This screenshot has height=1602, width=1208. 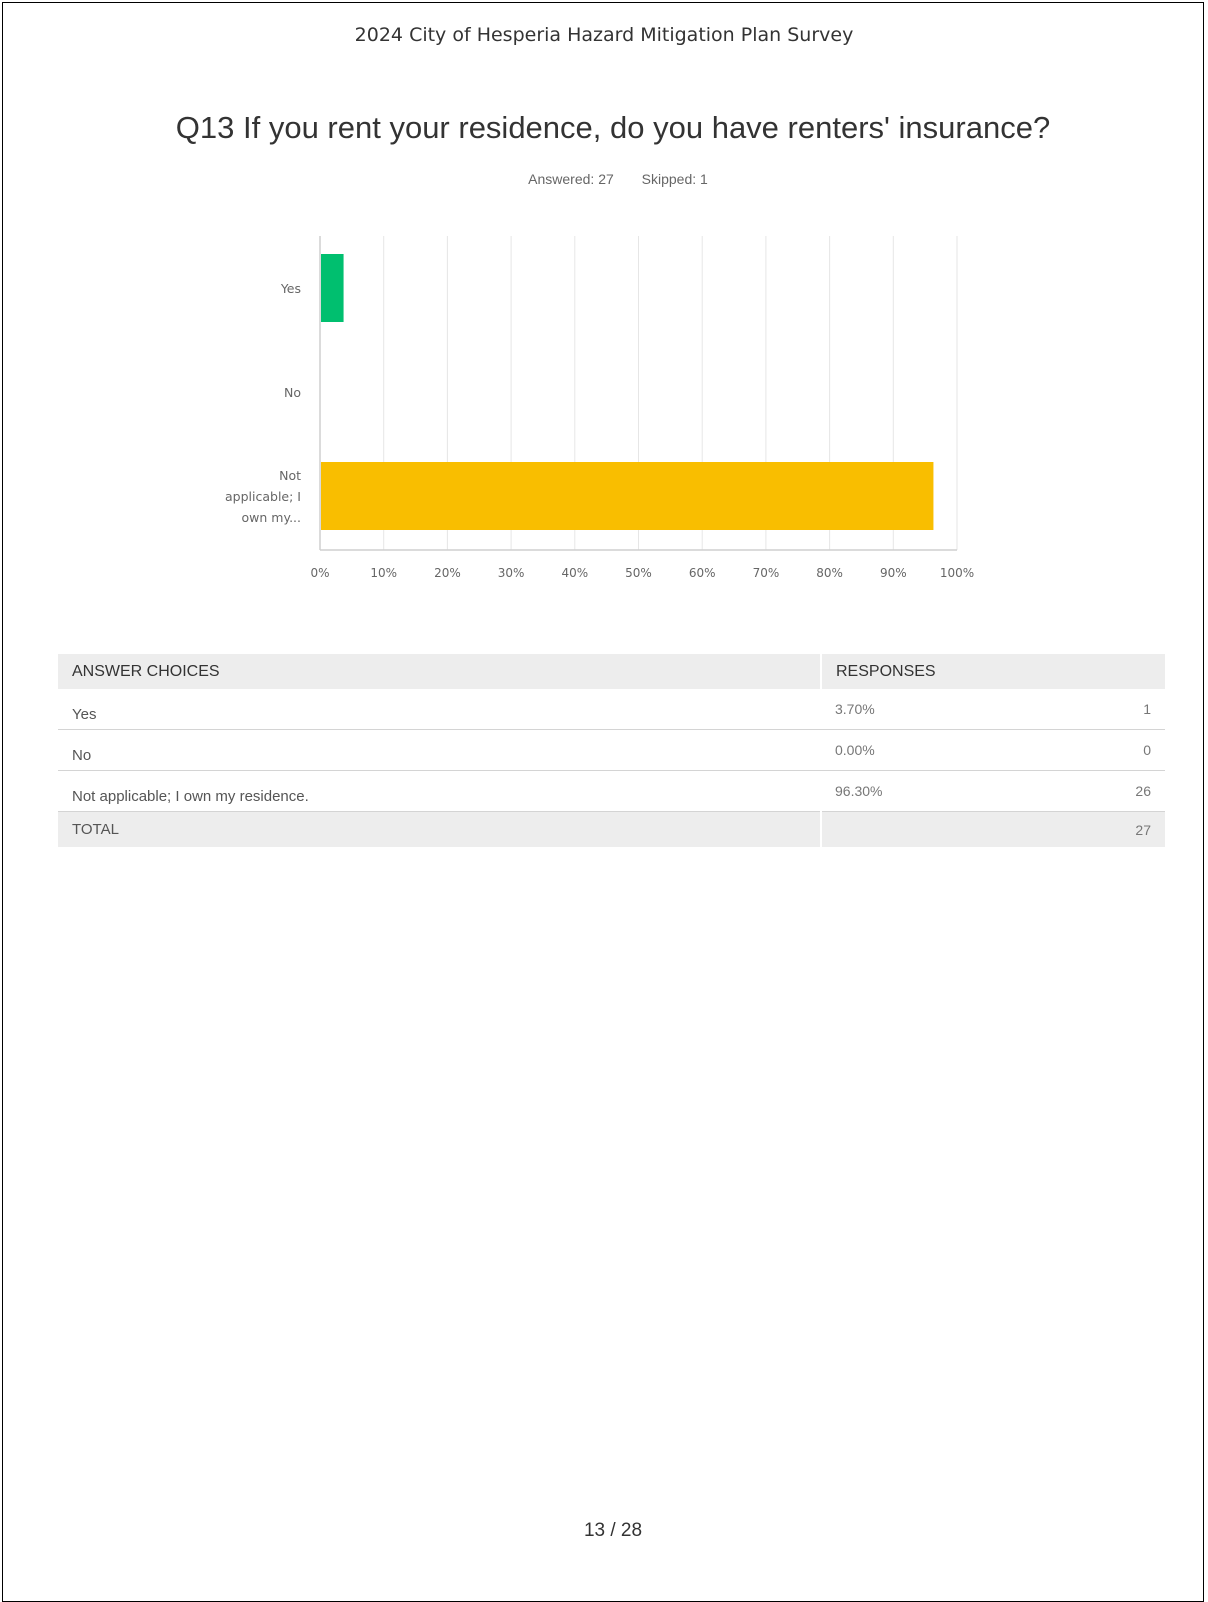 I want to click on table-row: No 0.00% 0, so click(x=611, y=750).